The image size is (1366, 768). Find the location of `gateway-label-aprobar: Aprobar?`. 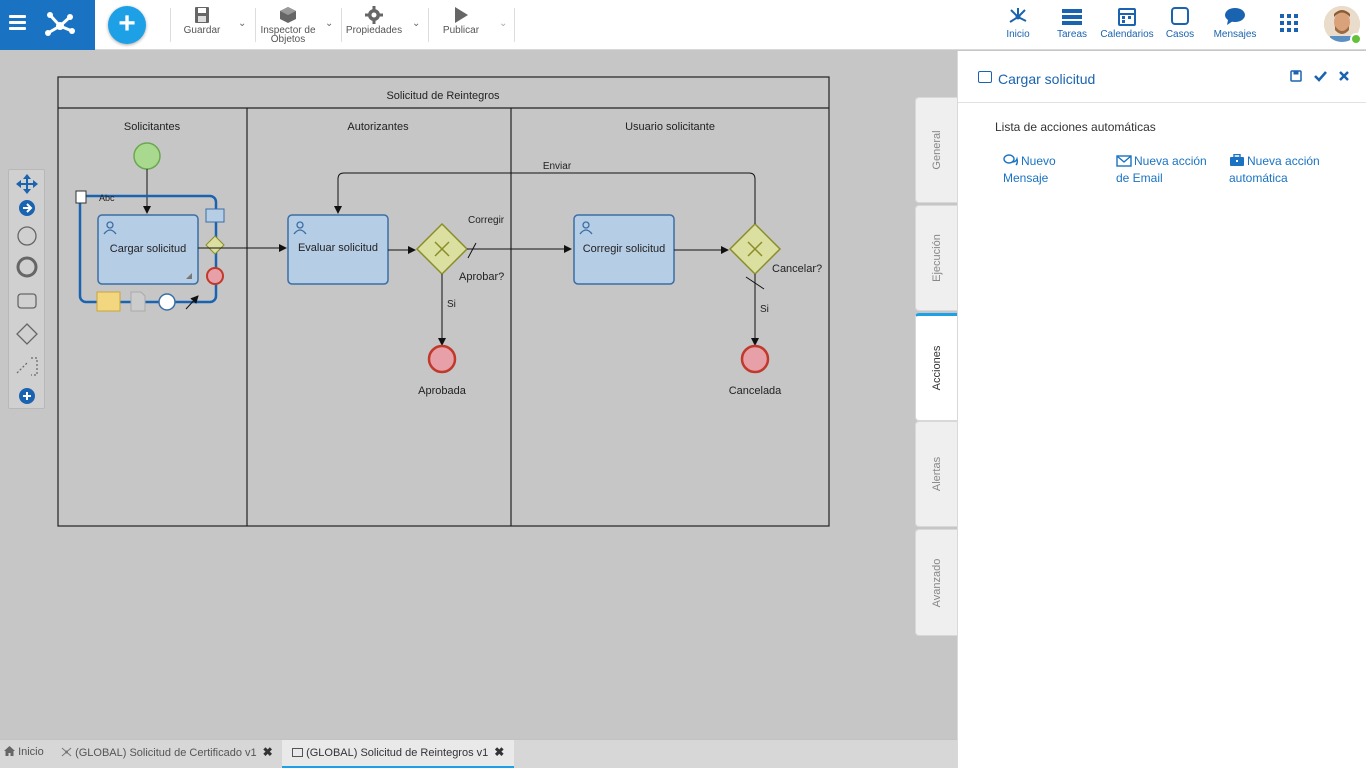

gateway-label-aprobar: Aprobar? is located at coordinates (481, 277).